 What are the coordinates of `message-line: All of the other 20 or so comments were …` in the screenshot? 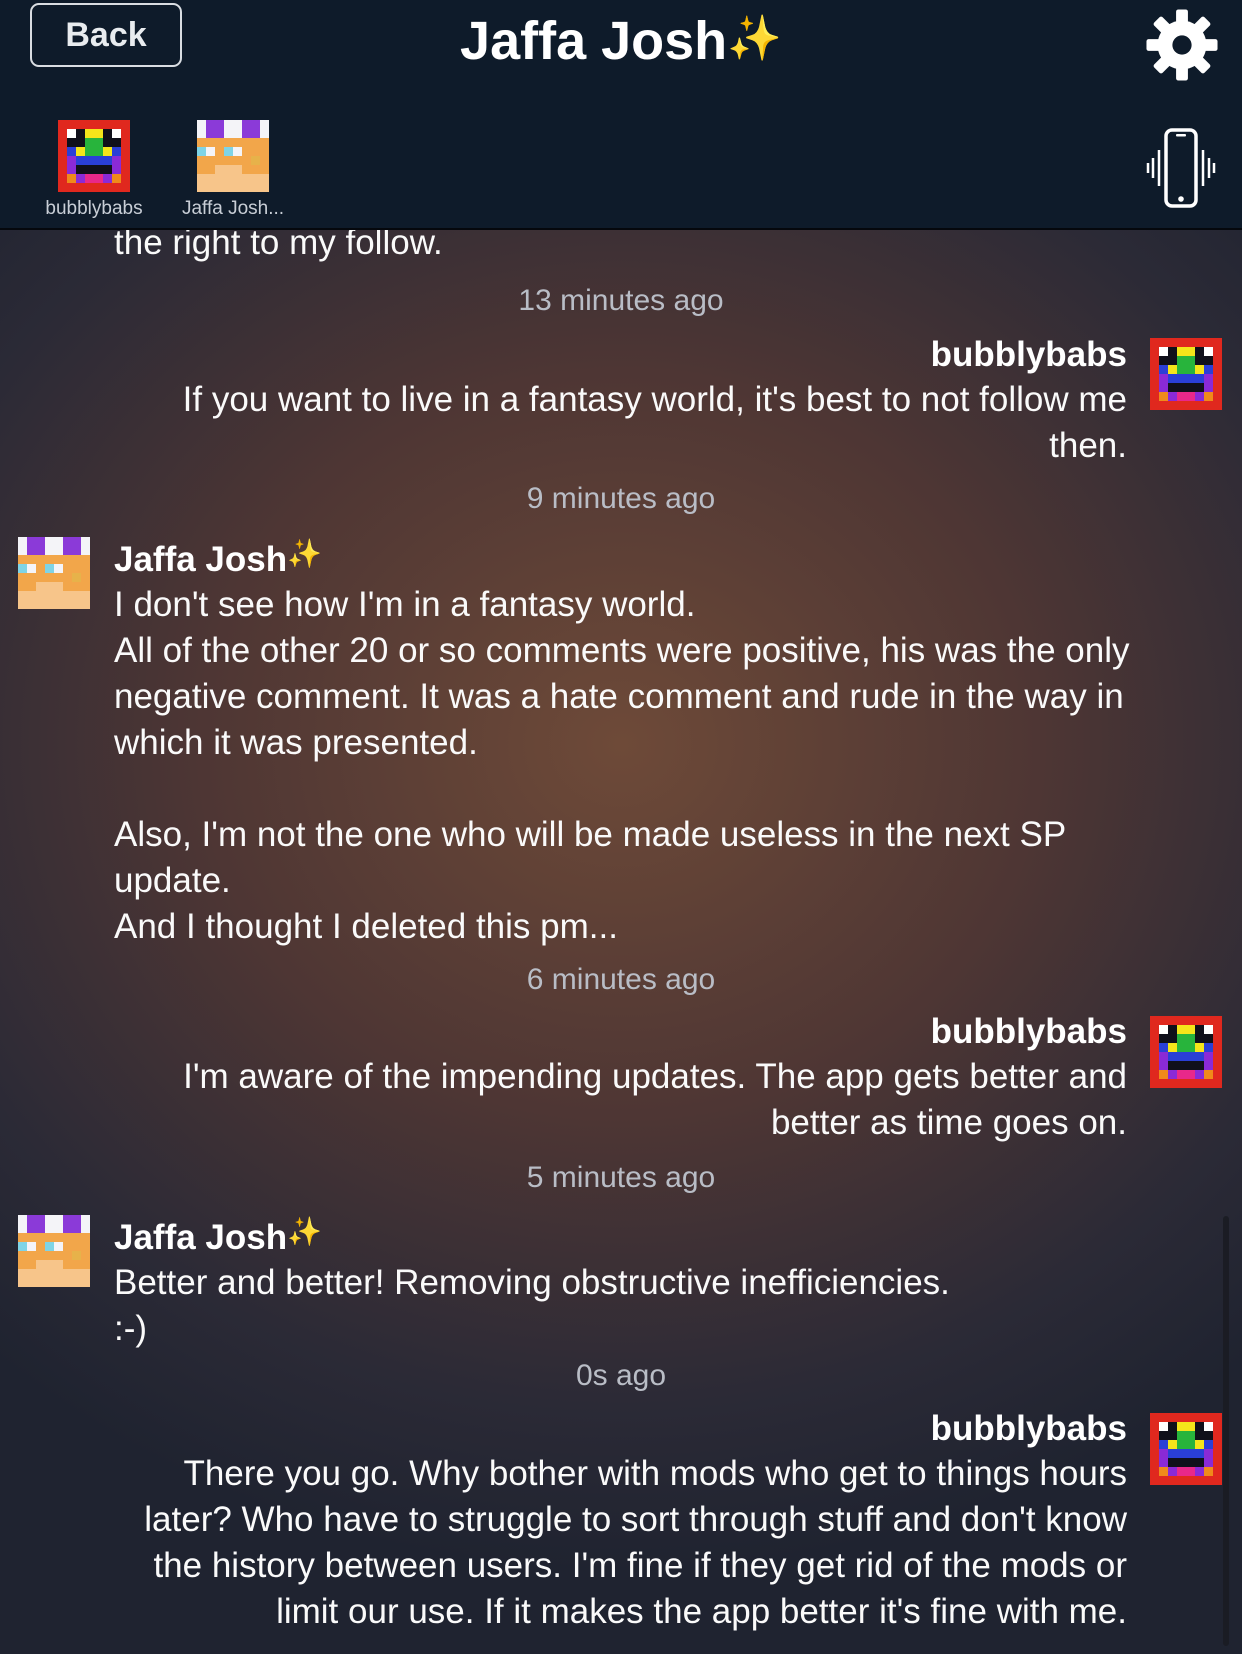 It's located at (622, 650).